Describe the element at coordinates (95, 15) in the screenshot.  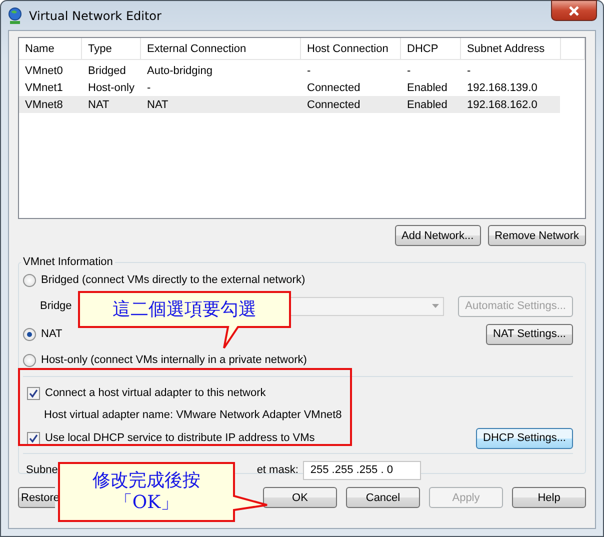
I see `window-title: Virtual Network Editor` at that location.